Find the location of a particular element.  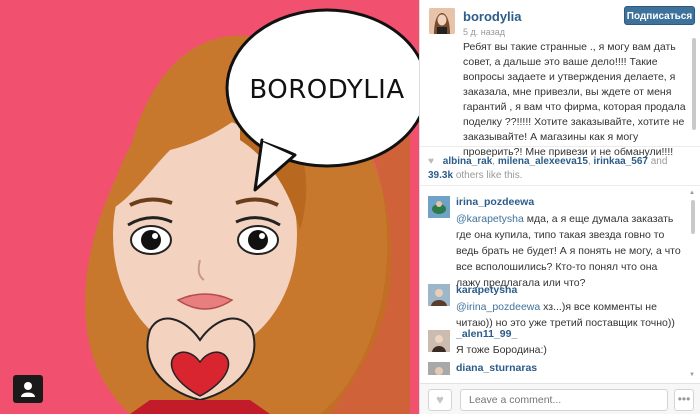

like-button: ♥ is located at coordinates (440, 400).